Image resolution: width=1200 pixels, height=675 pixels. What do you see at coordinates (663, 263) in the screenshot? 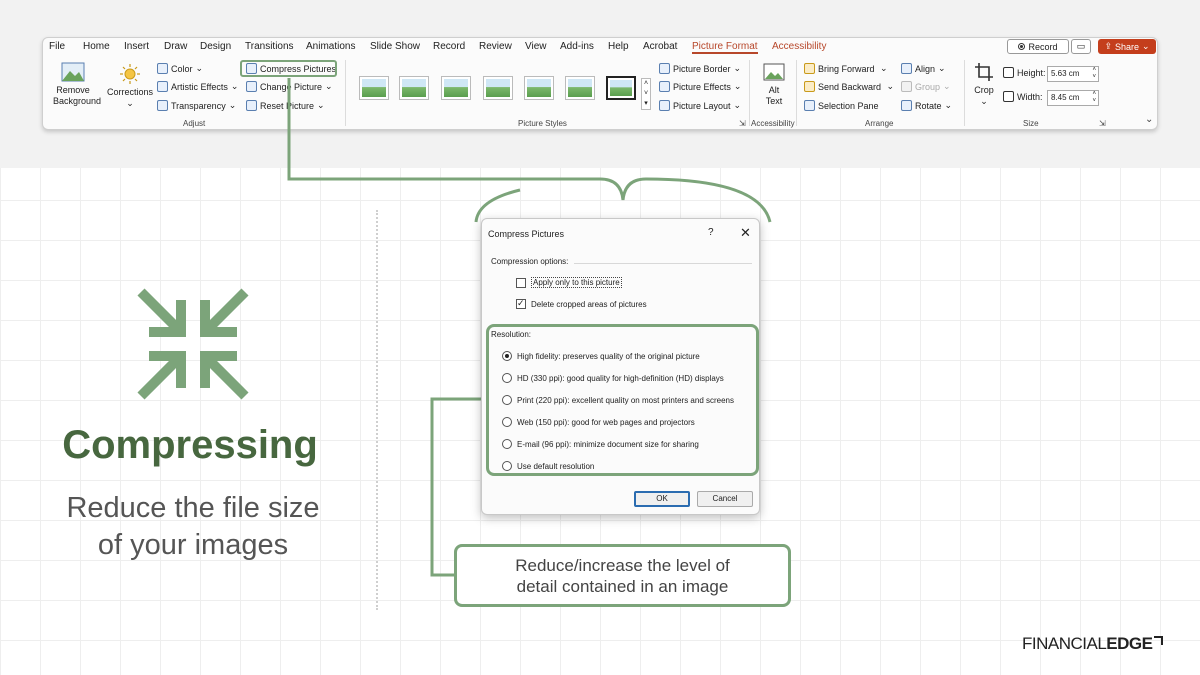
I see `section-divider` at bounding box center [663, 263].